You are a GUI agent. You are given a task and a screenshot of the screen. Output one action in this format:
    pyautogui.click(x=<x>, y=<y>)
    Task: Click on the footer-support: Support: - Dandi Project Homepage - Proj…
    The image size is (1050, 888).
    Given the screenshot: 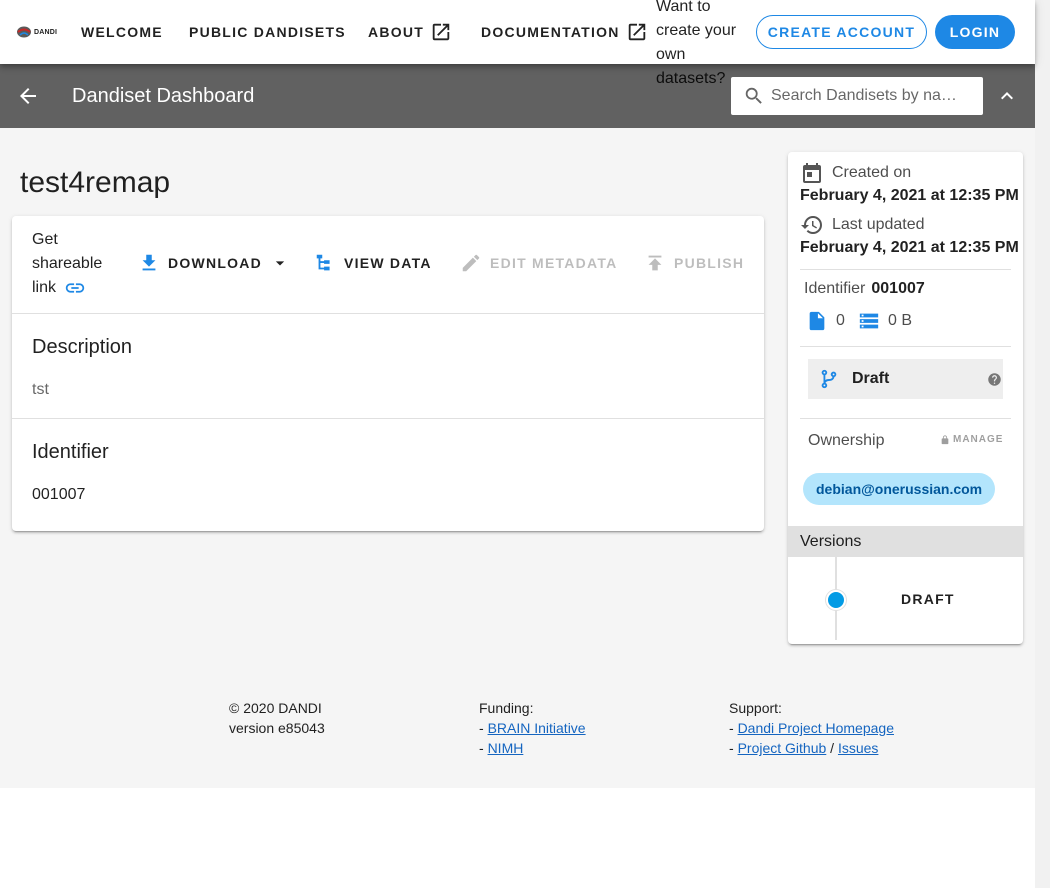 What is the action you would take?
    pyautogui.click(x=811, y=728)
    